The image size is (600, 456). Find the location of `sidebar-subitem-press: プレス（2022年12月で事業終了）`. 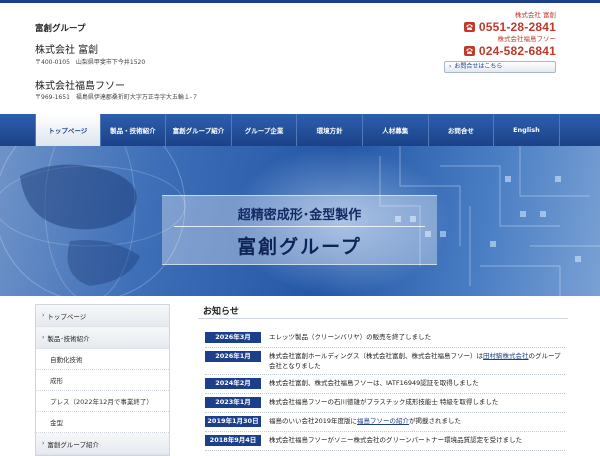

sidebar-subitem-press: プレス（2022年12月で事業終了） is located at coordinates (102, 401).